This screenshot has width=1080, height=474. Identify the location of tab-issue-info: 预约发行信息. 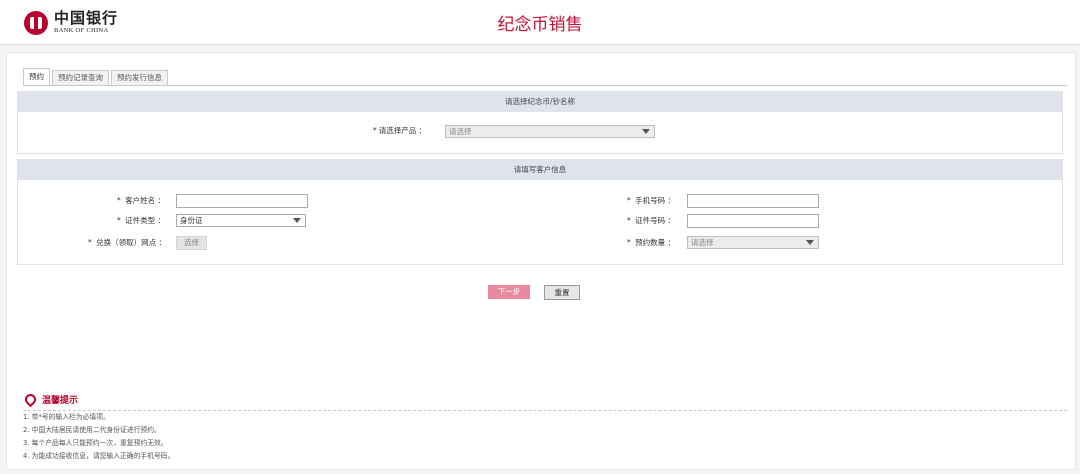
(139, 77).